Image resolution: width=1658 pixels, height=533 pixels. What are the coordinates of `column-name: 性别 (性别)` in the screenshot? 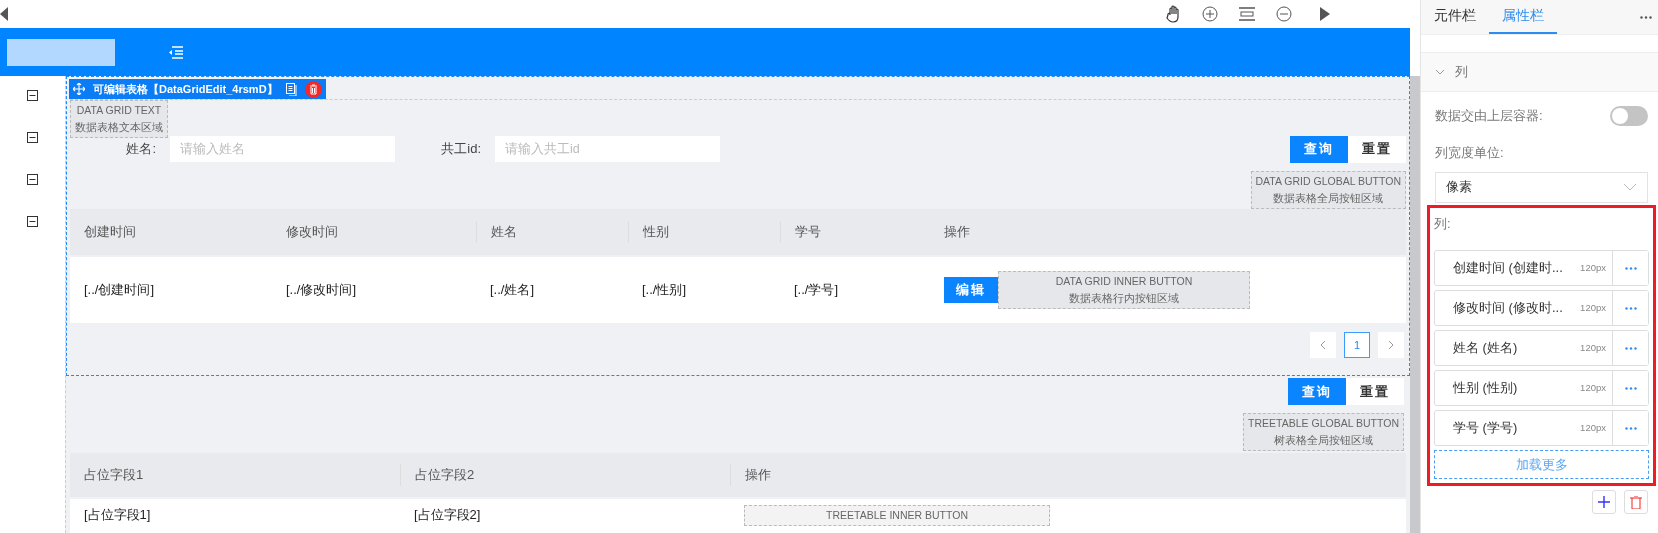 It's located at (1485, 388).